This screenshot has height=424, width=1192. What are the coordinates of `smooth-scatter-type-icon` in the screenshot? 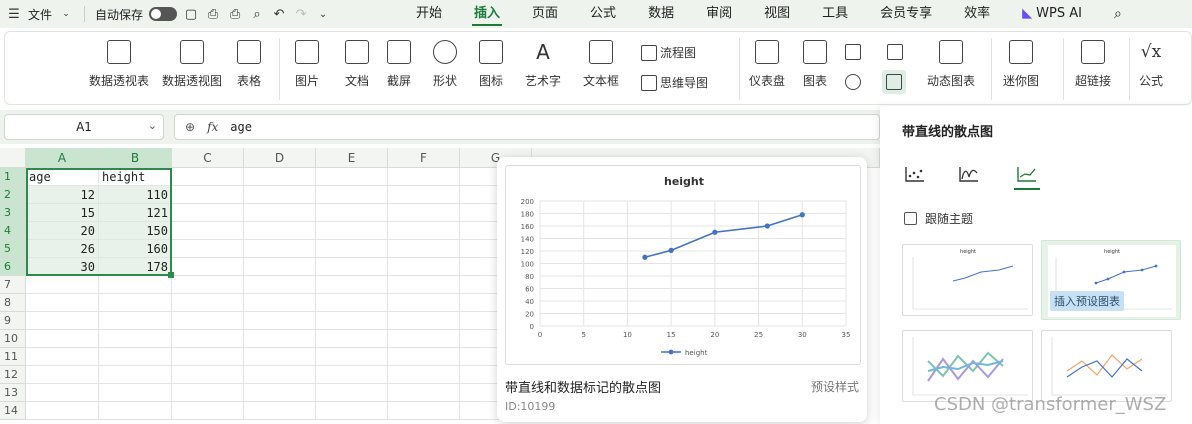 It's located at (969, 174).